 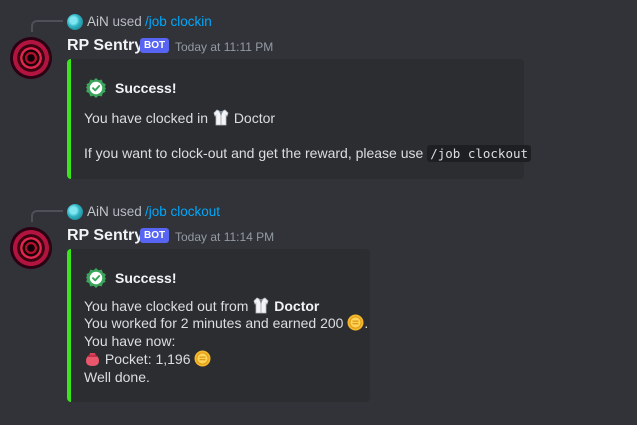 What do you see at coordinates (318, 21) in the screenshot?
I see `reply-reference: AiN used /job clockin` at bounding box center [318, 21].